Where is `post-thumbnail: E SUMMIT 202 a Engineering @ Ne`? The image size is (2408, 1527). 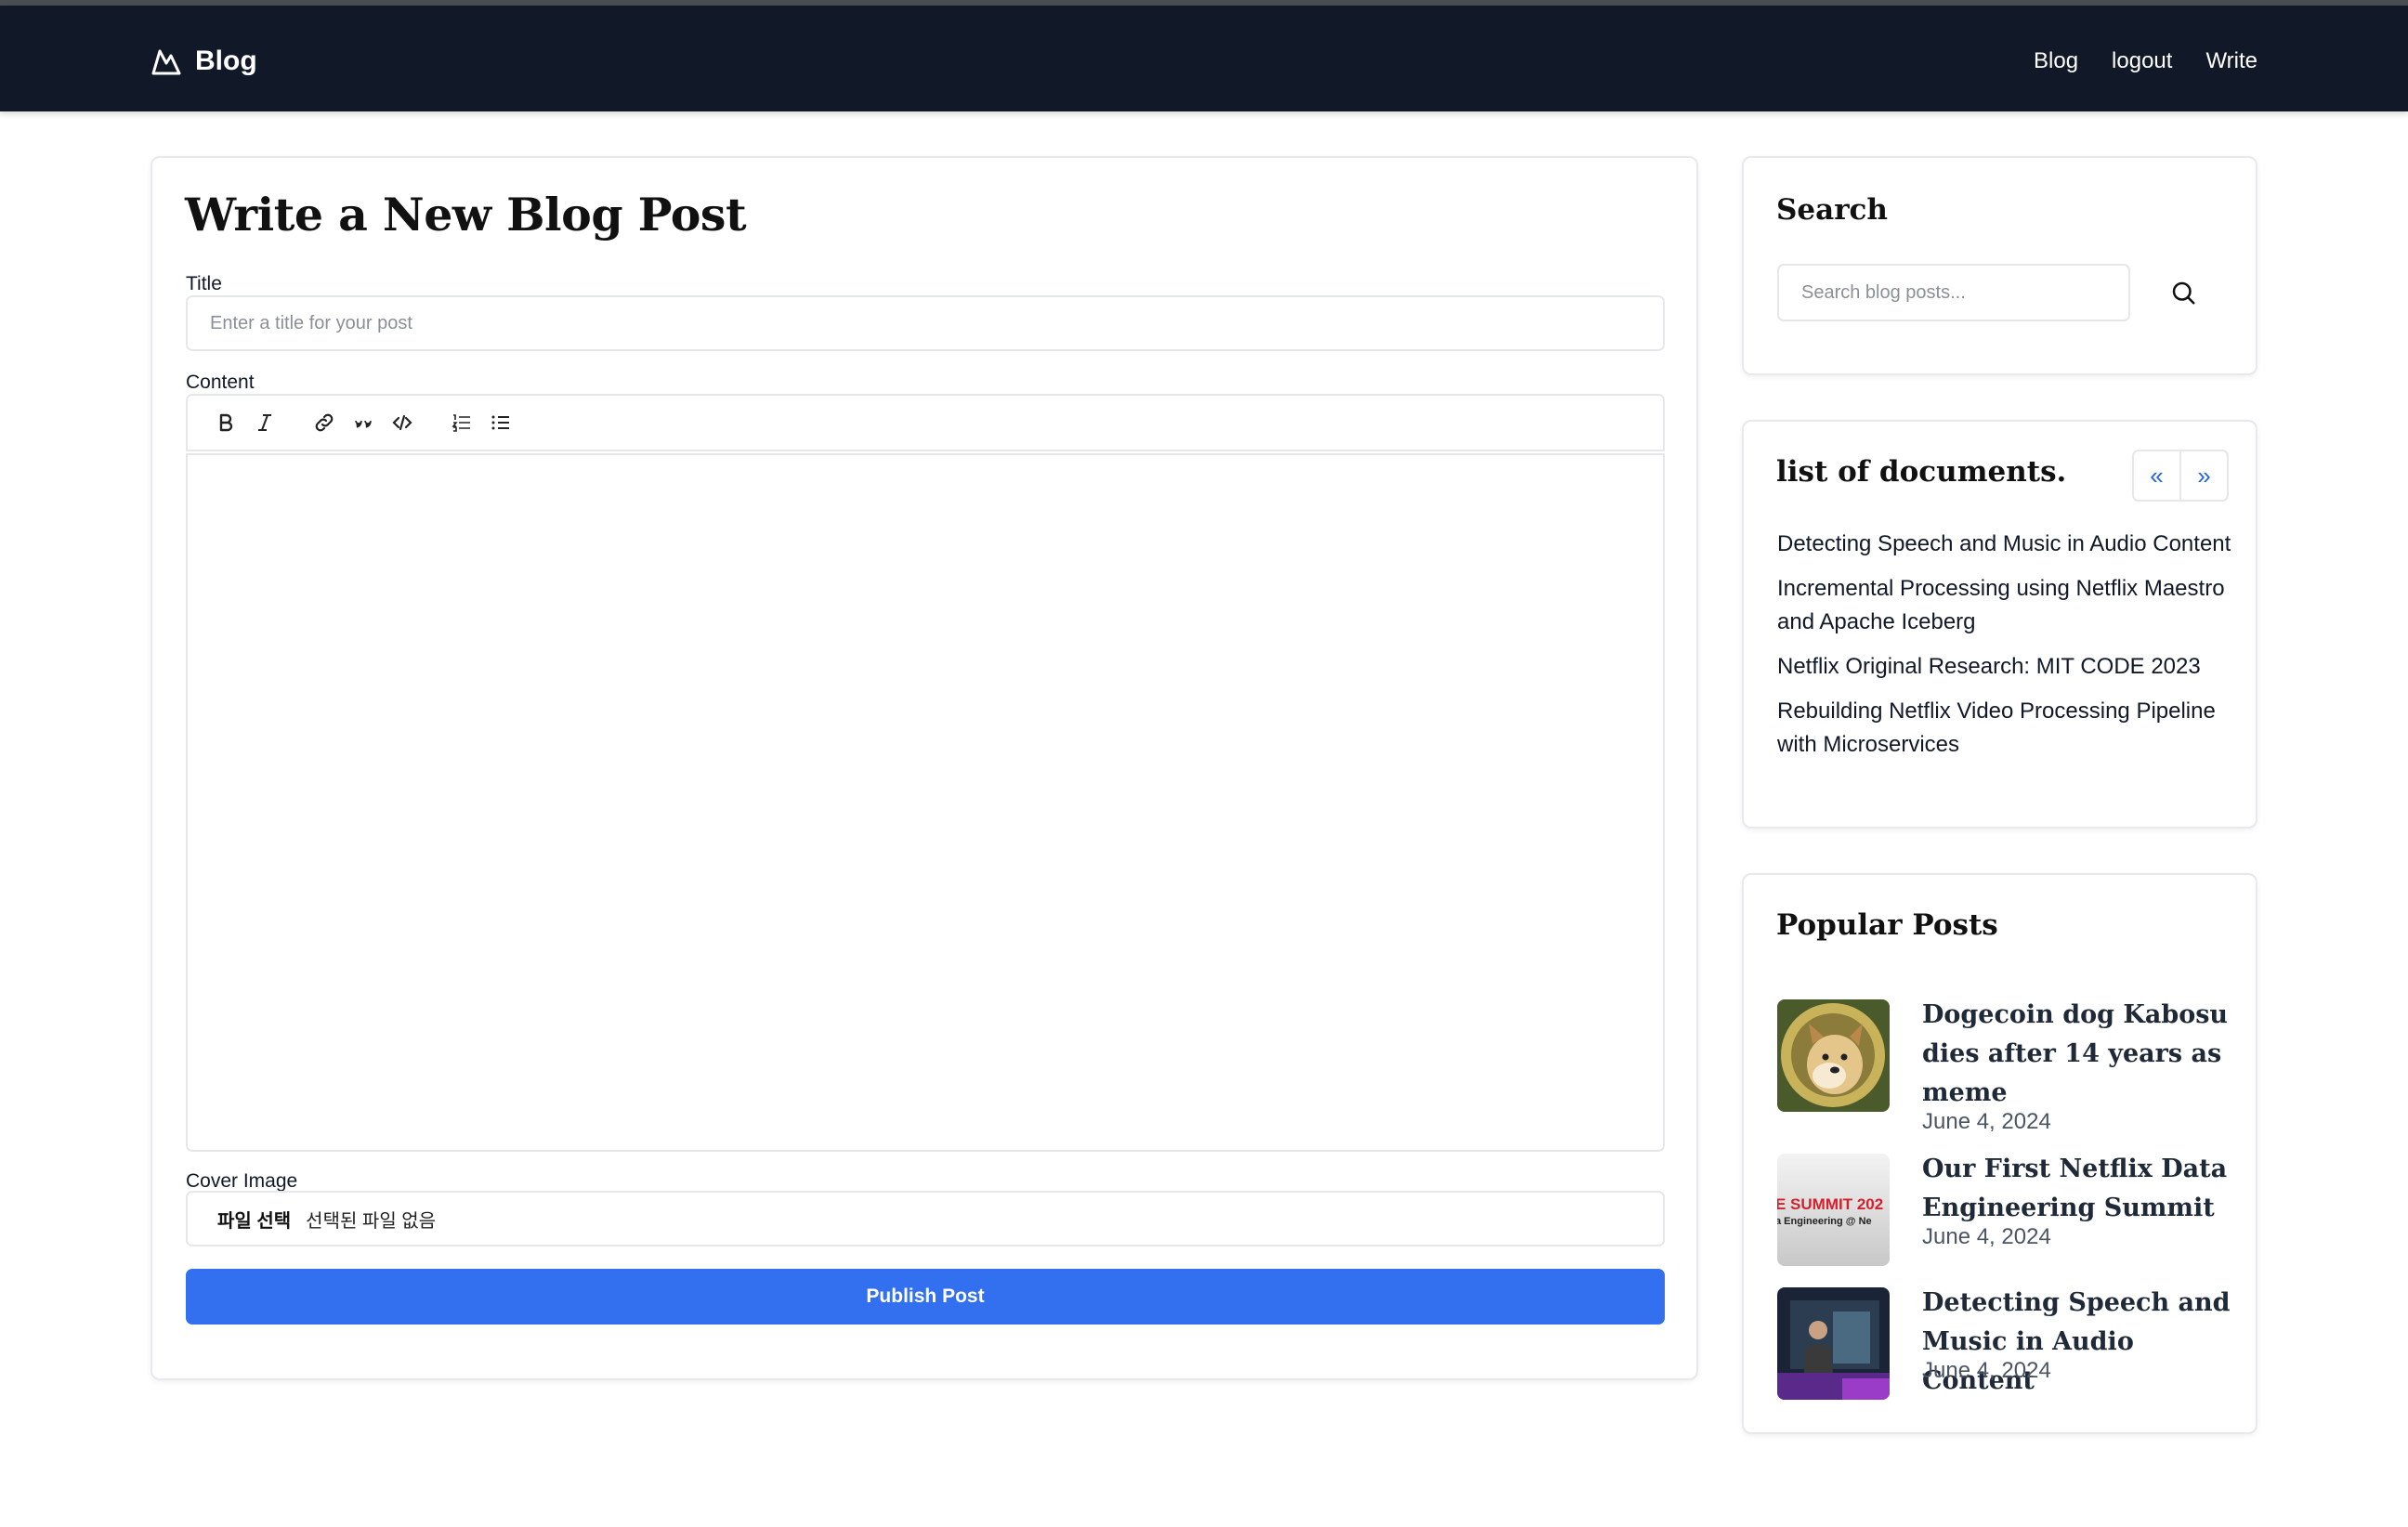 post-thumbnail: E SUMMIT 202 a Engineering @ Ne is located at coordinates (1833, 1210).